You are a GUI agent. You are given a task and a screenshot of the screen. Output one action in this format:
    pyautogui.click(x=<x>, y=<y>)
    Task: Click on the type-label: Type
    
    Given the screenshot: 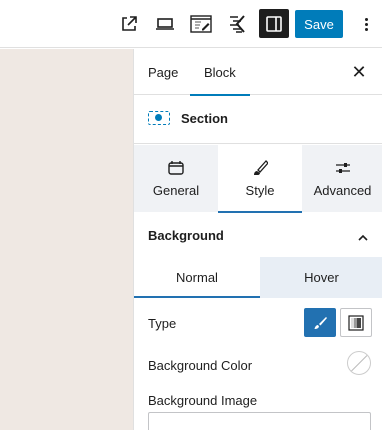 What is the action you would take?
    pyautogui.click(x=162, y=323)
    